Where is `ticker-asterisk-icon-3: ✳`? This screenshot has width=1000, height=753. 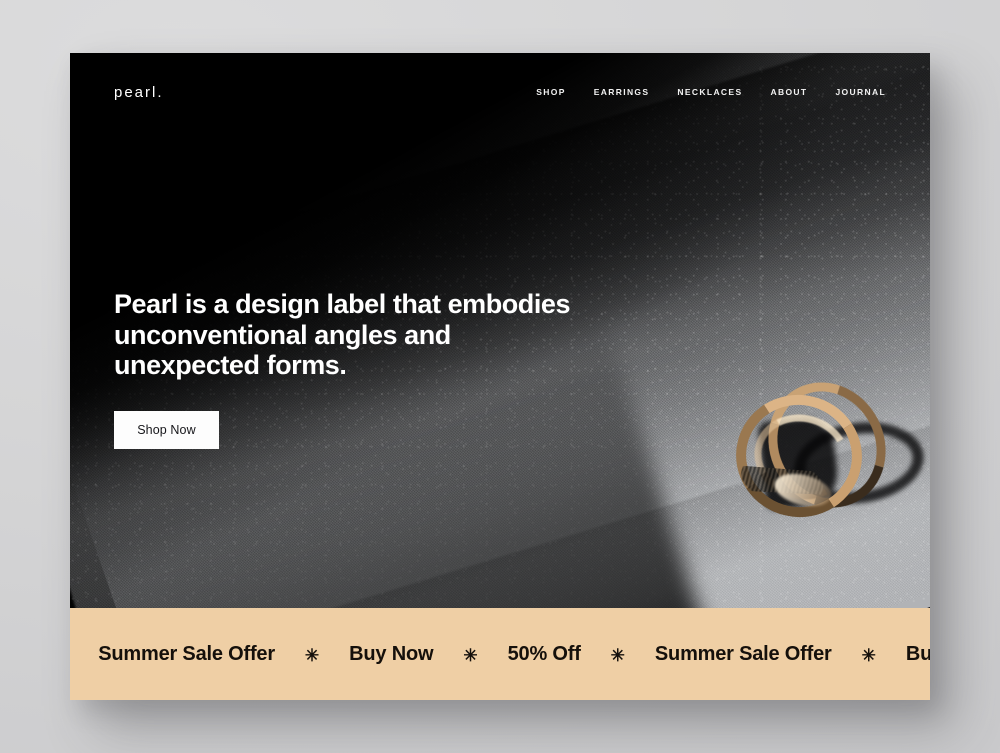
ticker-asterisk-icon-3: ✳ is located at coordinates (617, 655).